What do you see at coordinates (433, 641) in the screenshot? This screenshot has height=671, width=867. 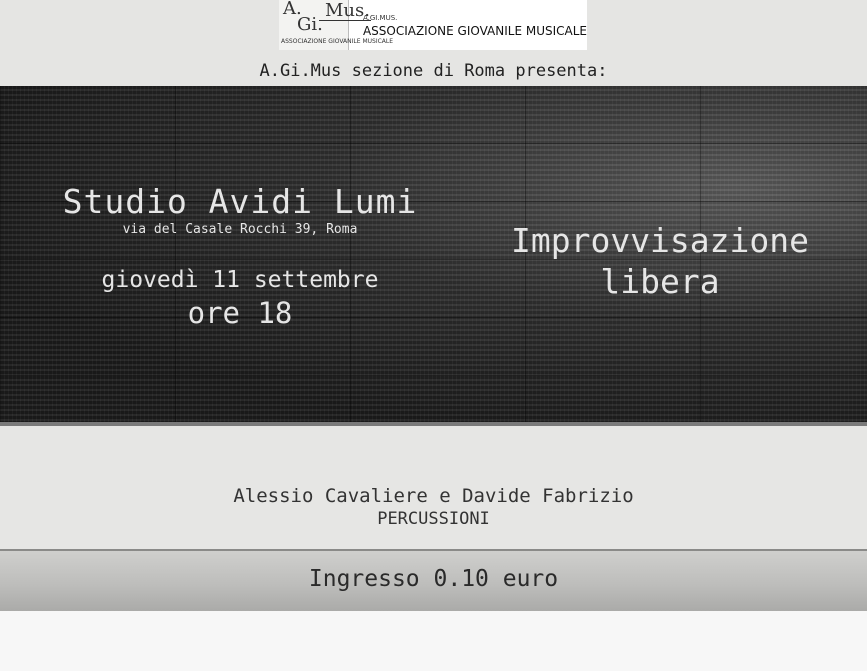 I see `footer` at bounding box center [433, 641].